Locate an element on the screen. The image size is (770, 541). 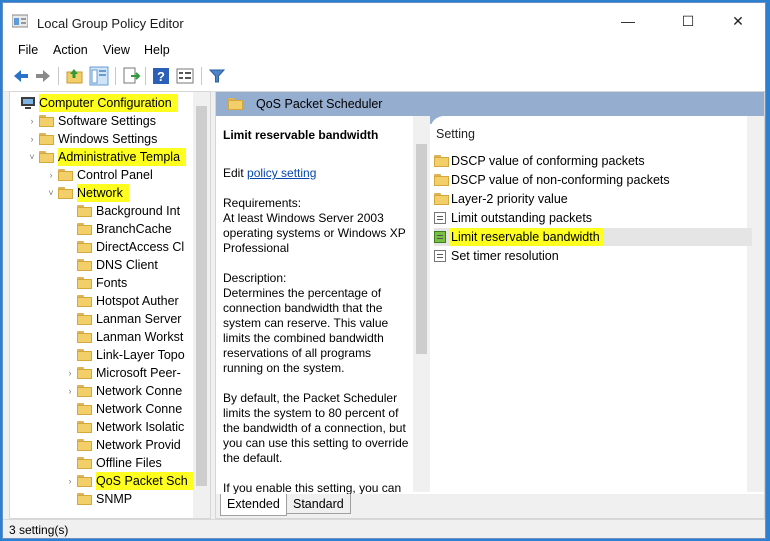
tree-scrollbar is located at coordinates (201, 305).